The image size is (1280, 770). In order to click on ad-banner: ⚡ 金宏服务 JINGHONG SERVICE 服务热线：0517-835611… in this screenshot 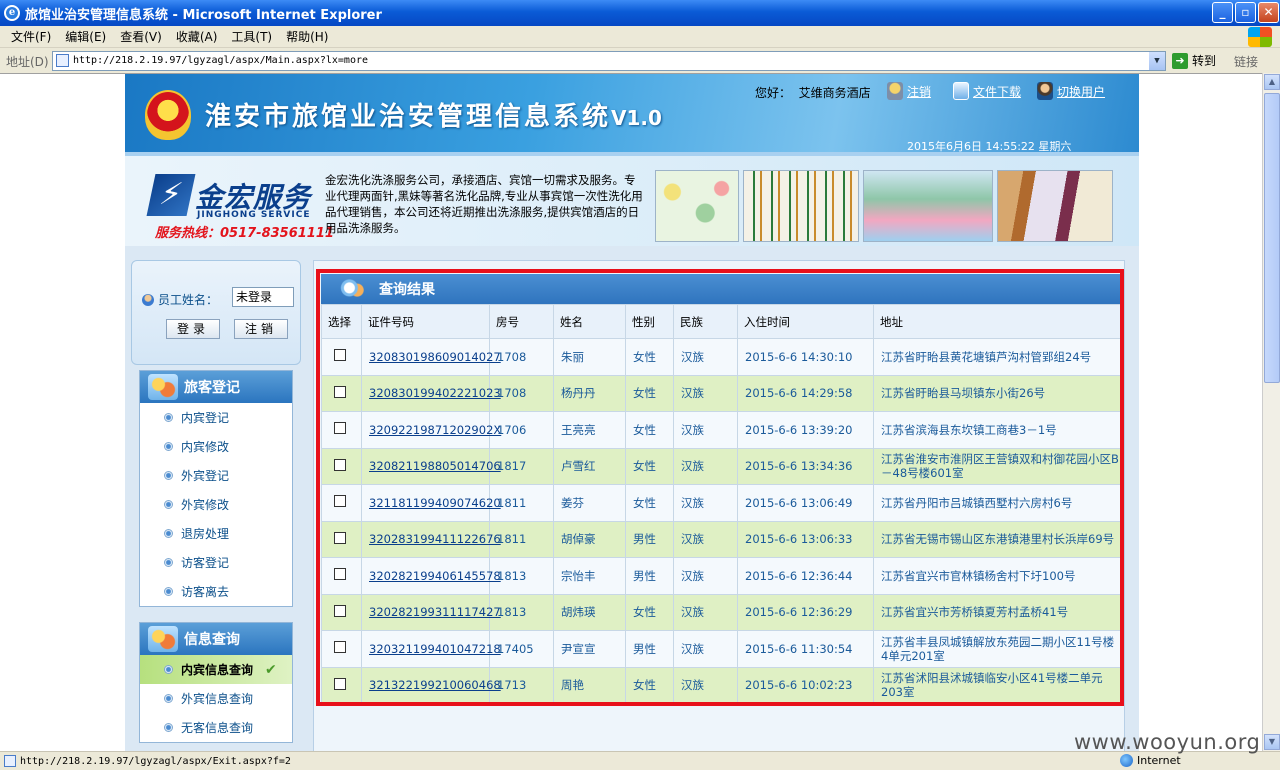, I will do `click(632, 201)`.